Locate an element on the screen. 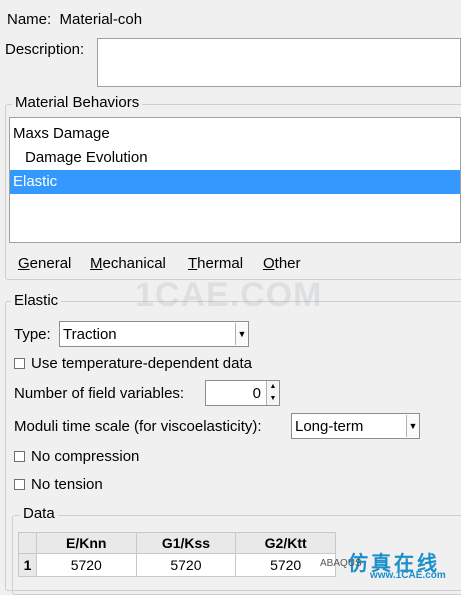 The image size is (461, 595). data-title: Data is located at coordinates (39, 513).